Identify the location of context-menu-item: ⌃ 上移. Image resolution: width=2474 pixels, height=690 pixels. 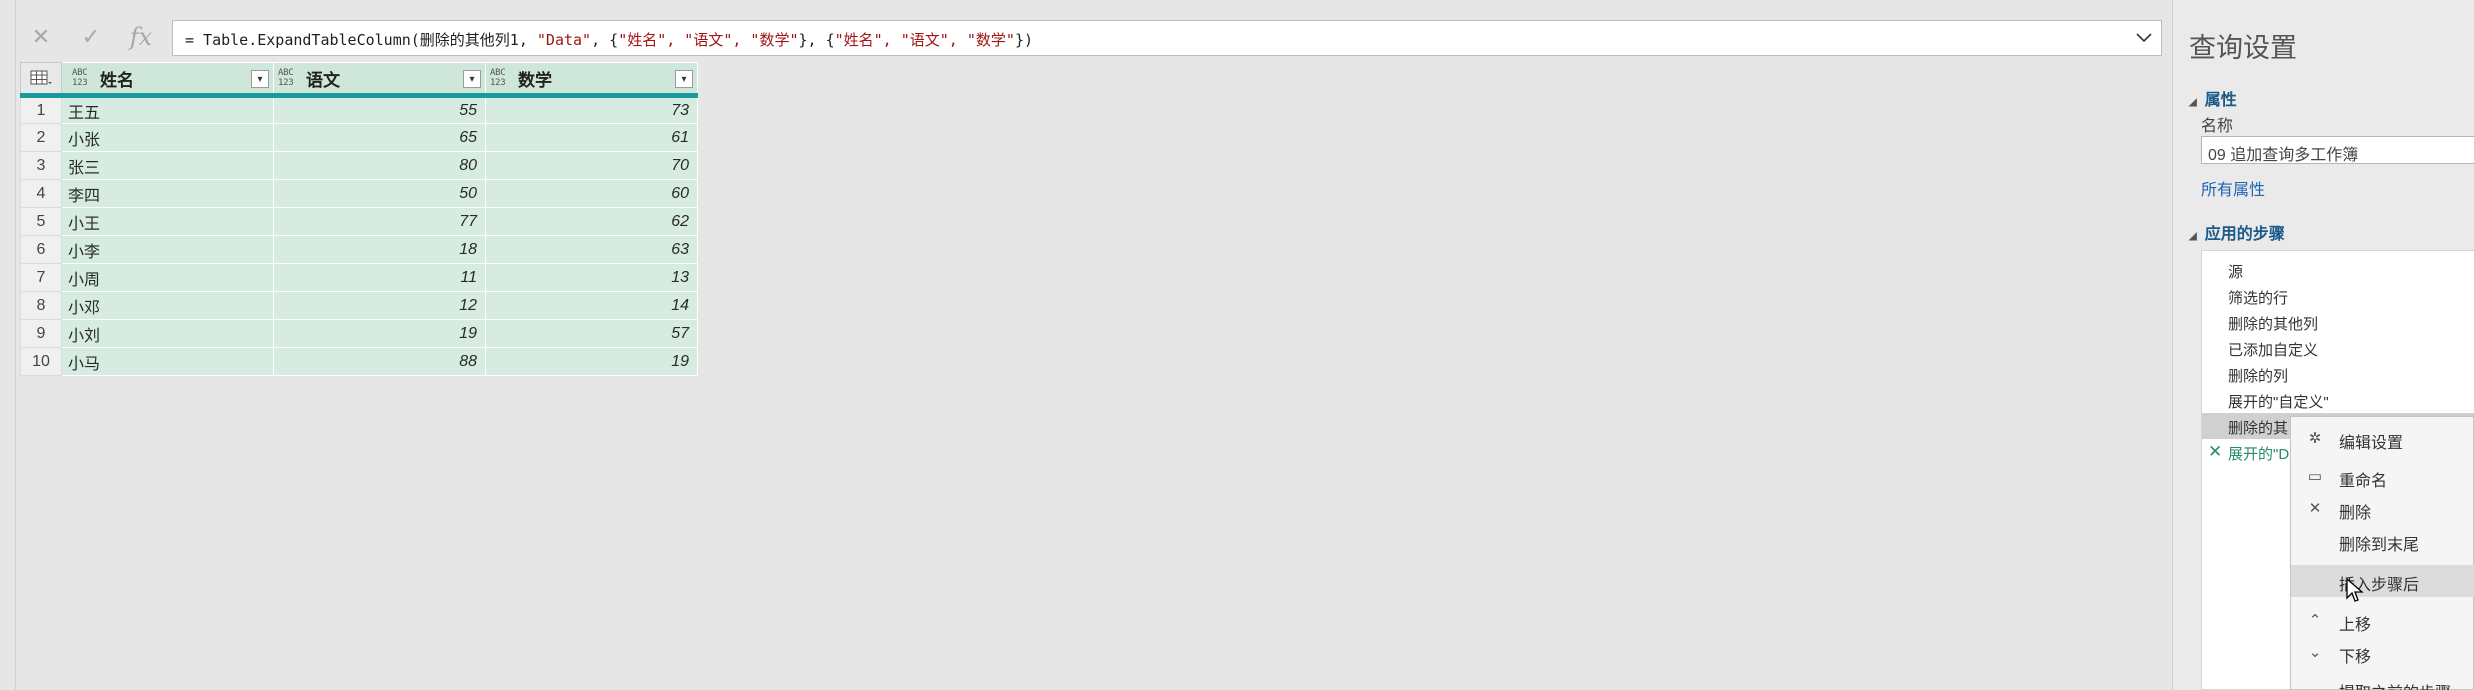
(2382, 621).